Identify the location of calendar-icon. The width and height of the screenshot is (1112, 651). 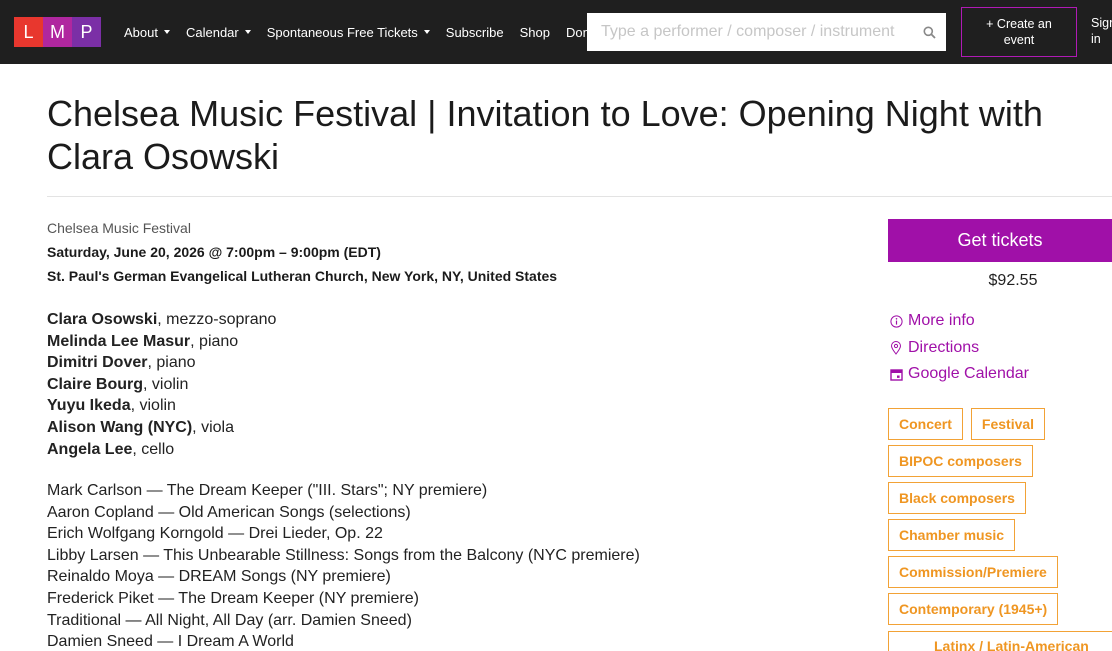
(896, 374).